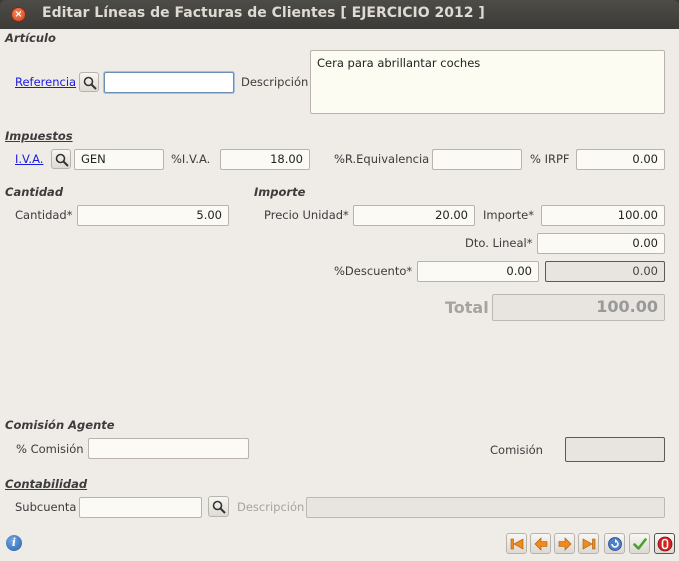 This screenshot has height=561, width=679. I want to click on section-comision-agente: Comisión Agente, so click(60, 425).